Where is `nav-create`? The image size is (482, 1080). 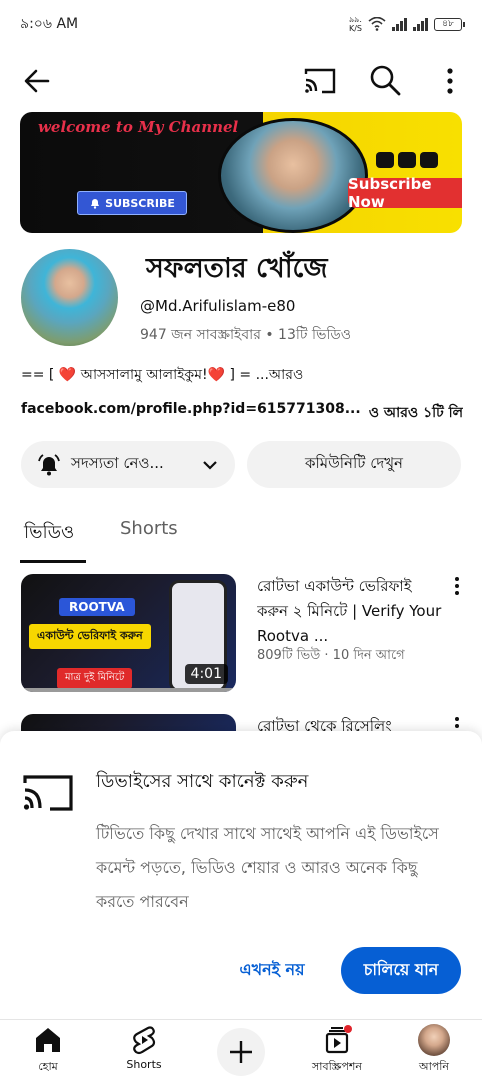
nav-create is located at coordinates (241, 1050).